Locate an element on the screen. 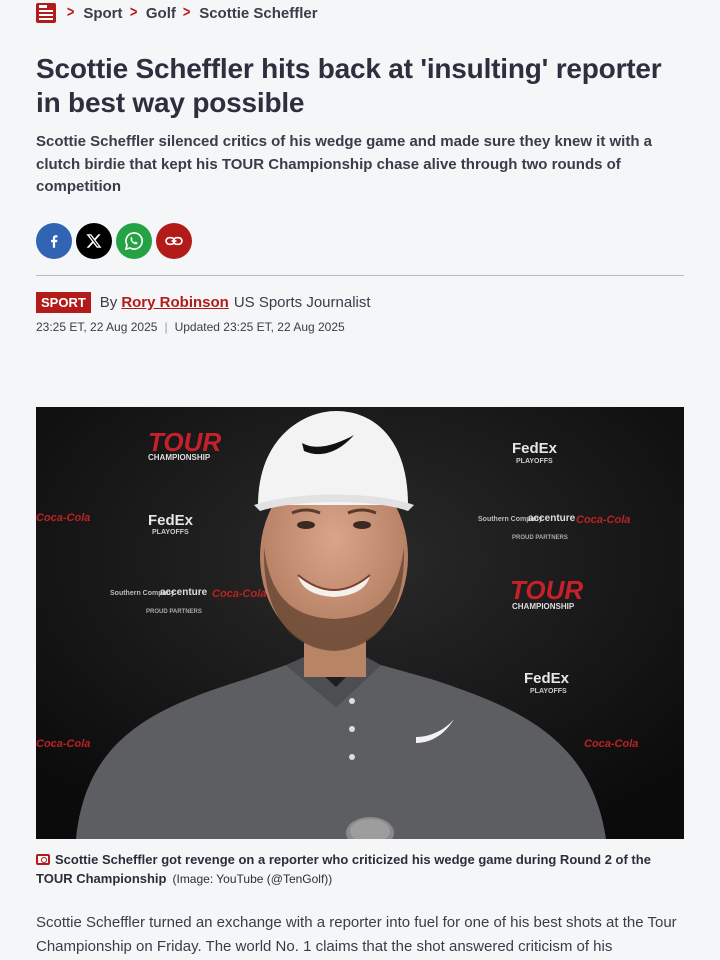 The image size is (720, 960). copy-link-button is located at coordinates (174, 241).